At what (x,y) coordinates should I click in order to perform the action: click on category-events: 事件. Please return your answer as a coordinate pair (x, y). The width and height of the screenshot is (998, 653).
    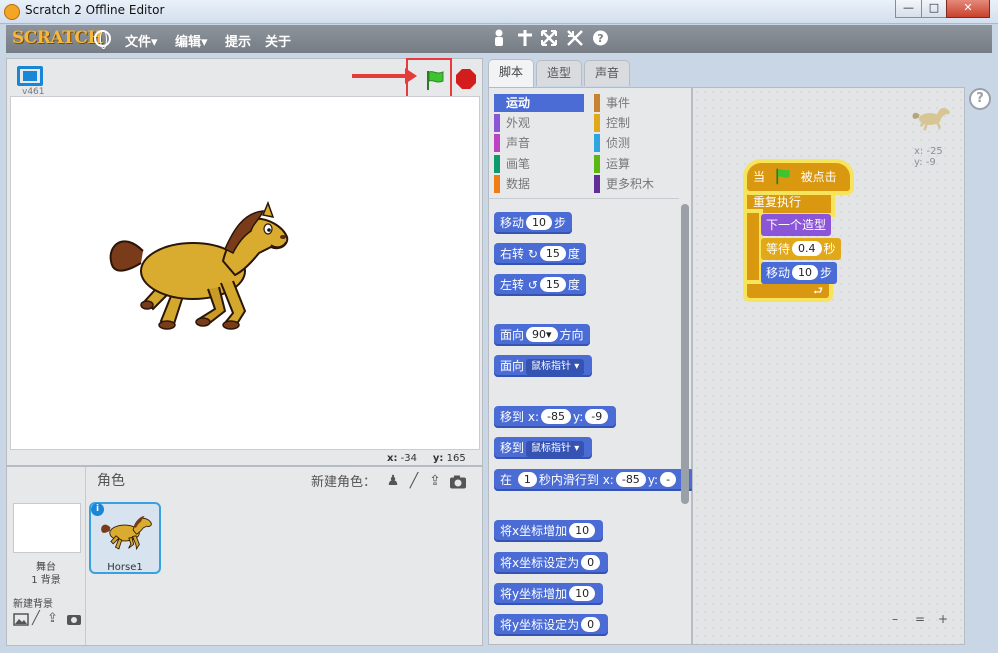
    Looking at the image, I should click on (639, 103).